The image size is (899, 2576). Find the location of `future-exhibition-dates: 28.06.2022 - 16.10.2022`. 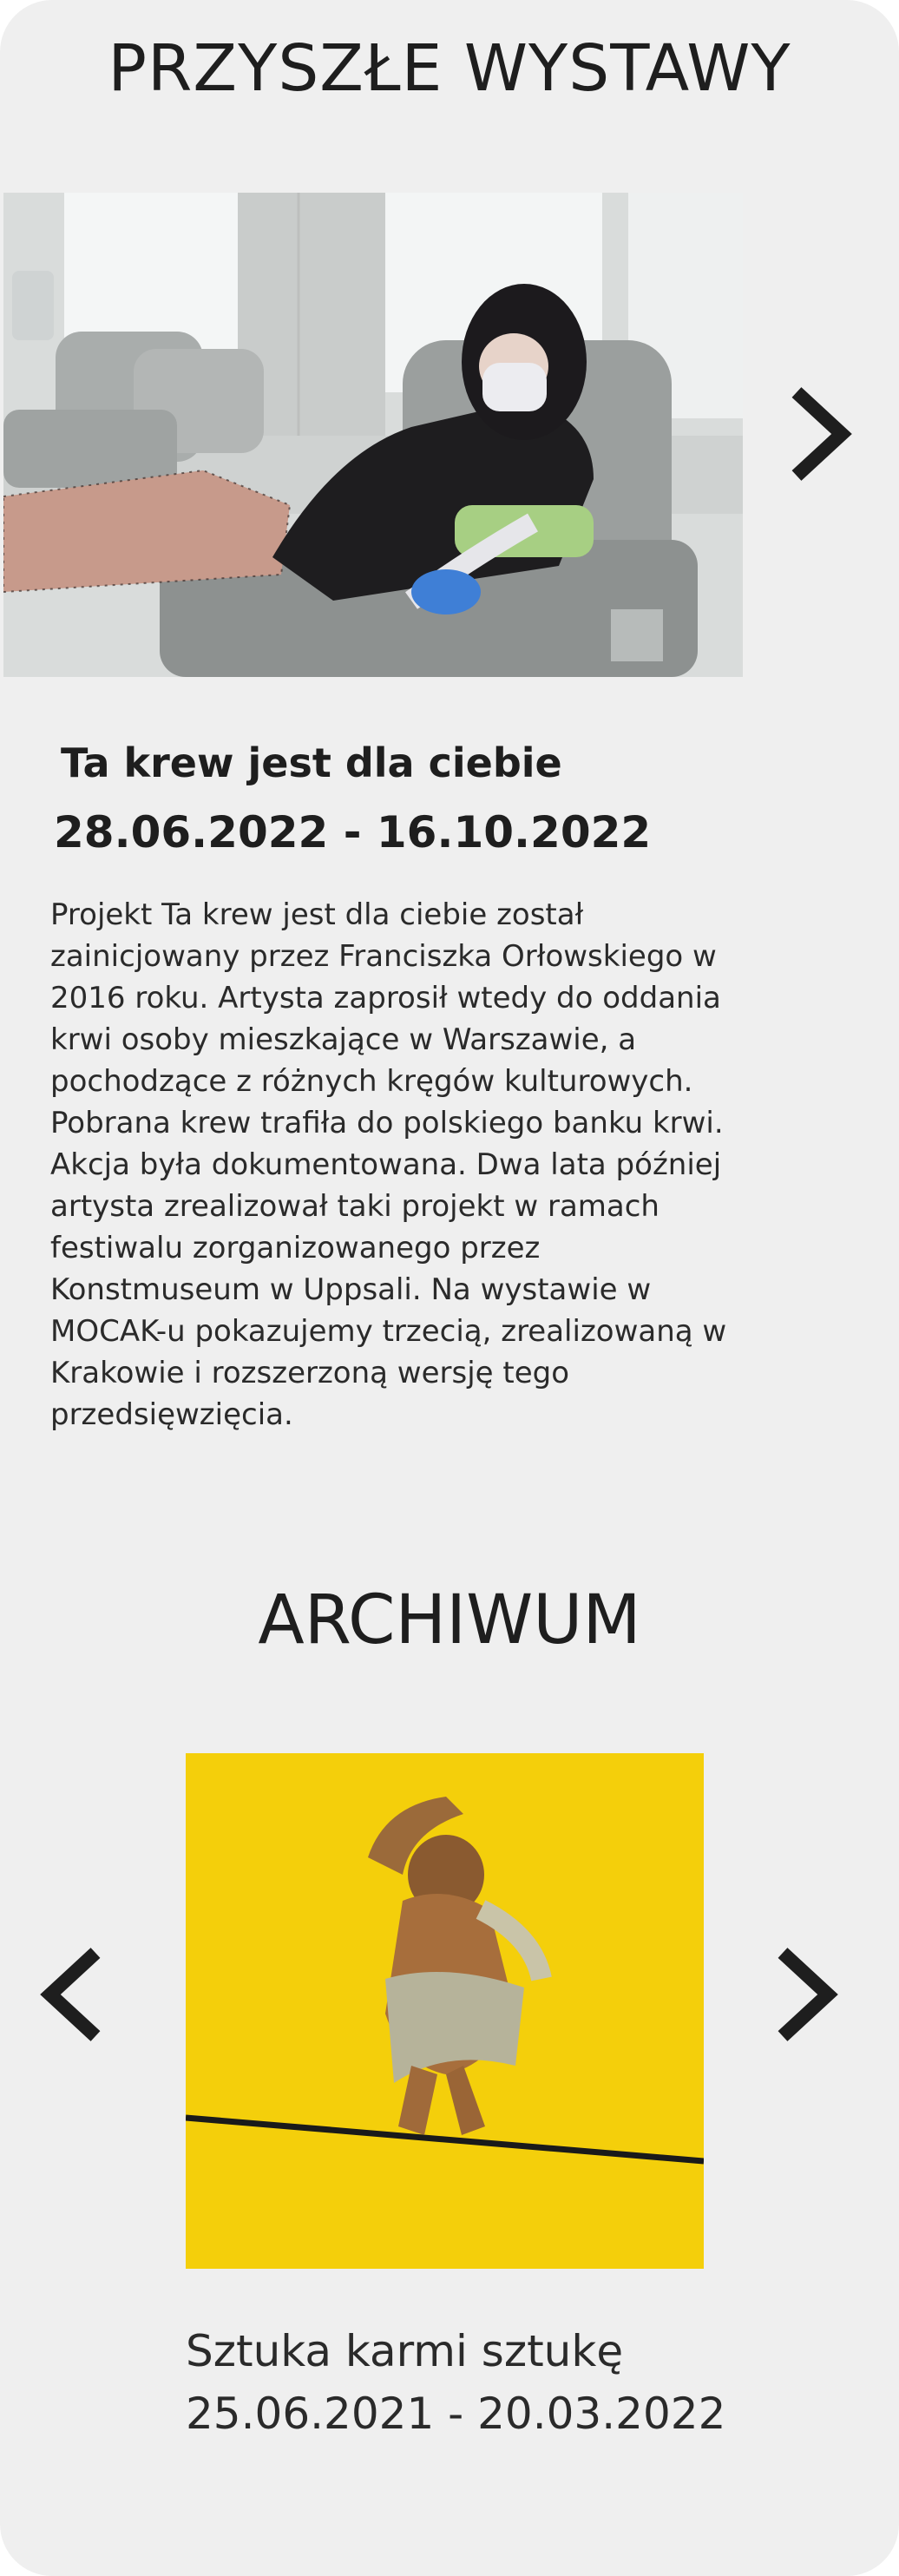

future-exhibition-dates: 28.06.2022 - 16.10.2022 is located at coordinates (353, 832).